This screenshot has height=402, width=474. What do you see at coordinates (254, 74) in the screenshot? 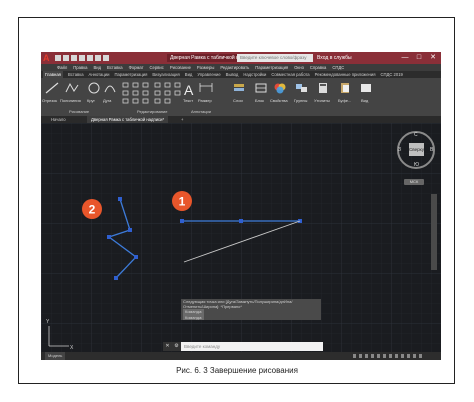
I see `tab-addins: Надстройки` at bounding box center [254, 74].